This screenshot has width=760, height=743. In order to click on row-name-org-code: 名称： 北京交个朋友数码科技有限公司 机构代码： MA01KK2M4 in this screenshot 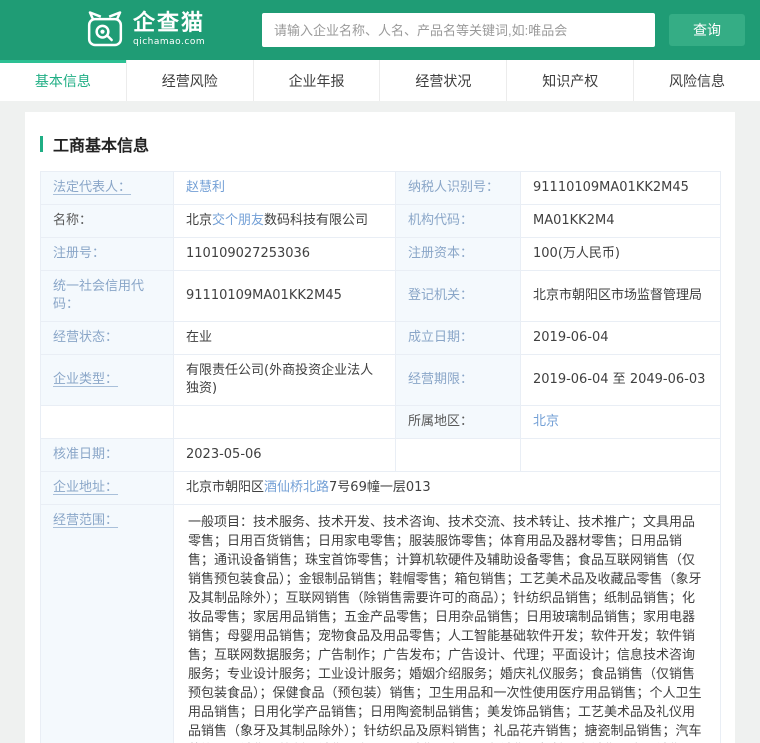, I will do `click(380, 221)`.